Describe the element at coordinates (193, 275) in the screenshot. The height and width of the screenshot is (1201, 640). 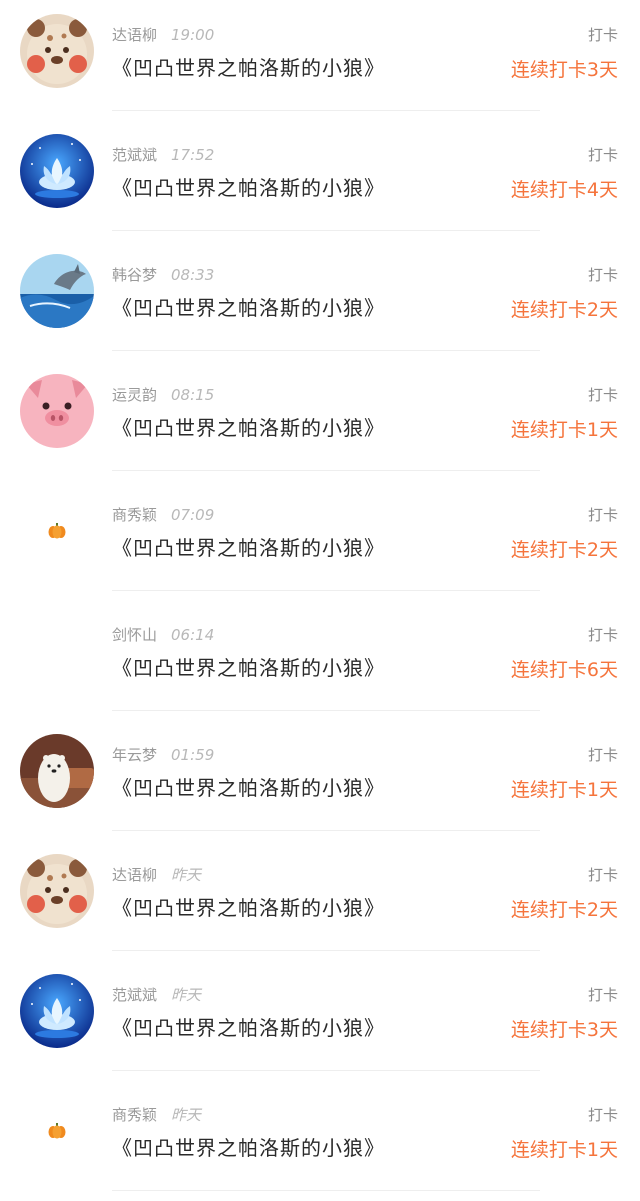
I see `checkin-time: 08:33` at that location.